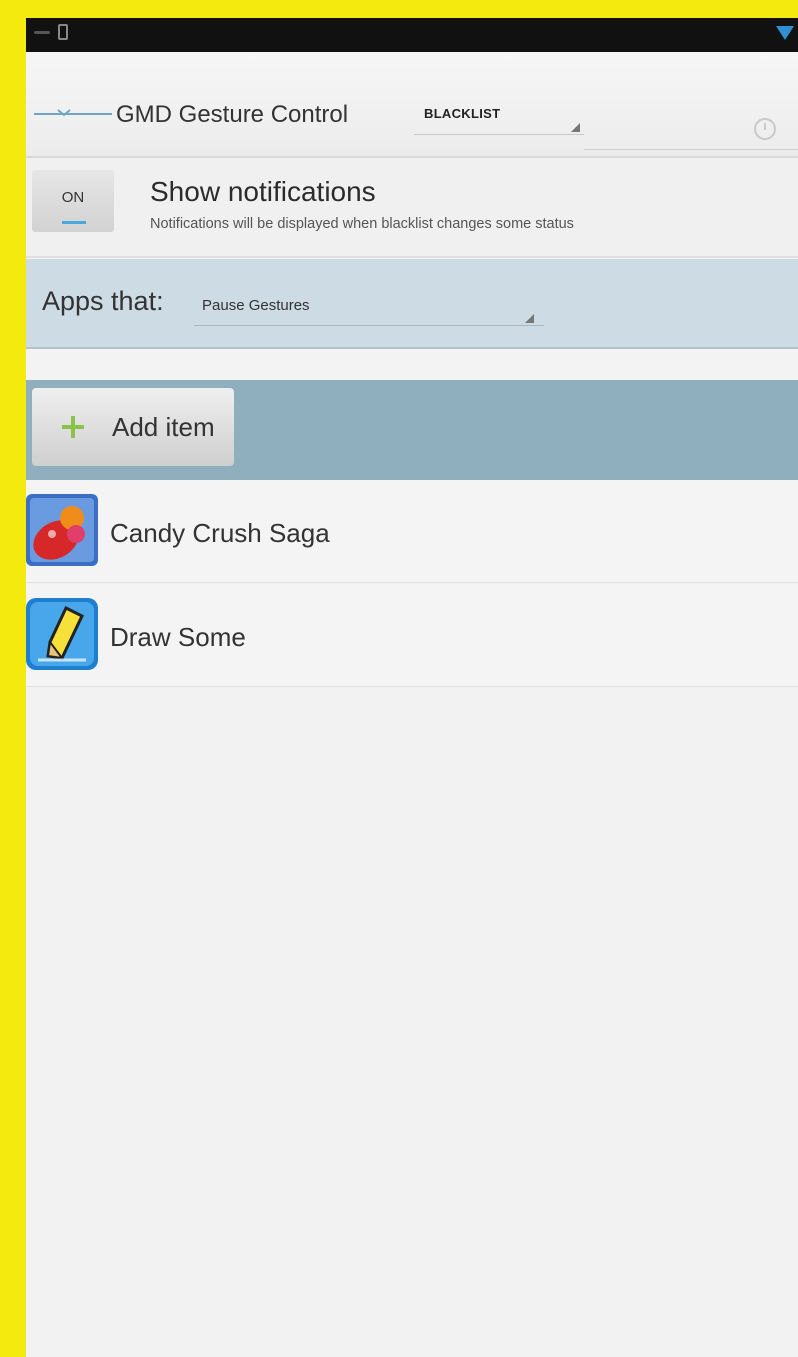 This screenshot has height=1357, width=798. Describe the element at coordinates (462, 113) in the screenshot. I see `mode-spinner-label: BLACKLIST` at that location.